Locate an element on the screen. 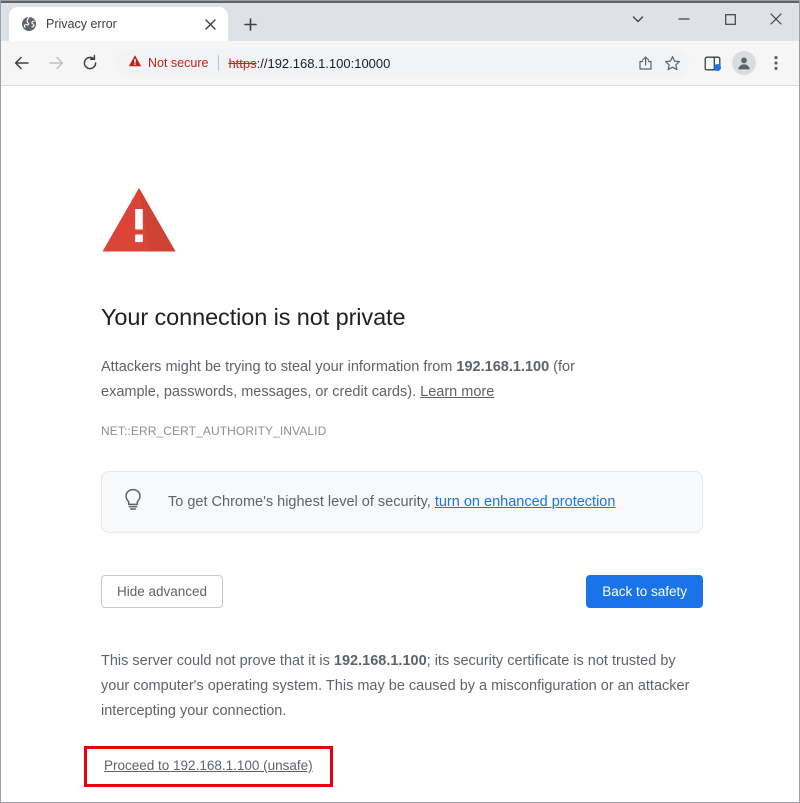 The width and height of the screenshot is (800, 803). hide-advanced-button: Hide advanced is located at coordinates (162, 591).